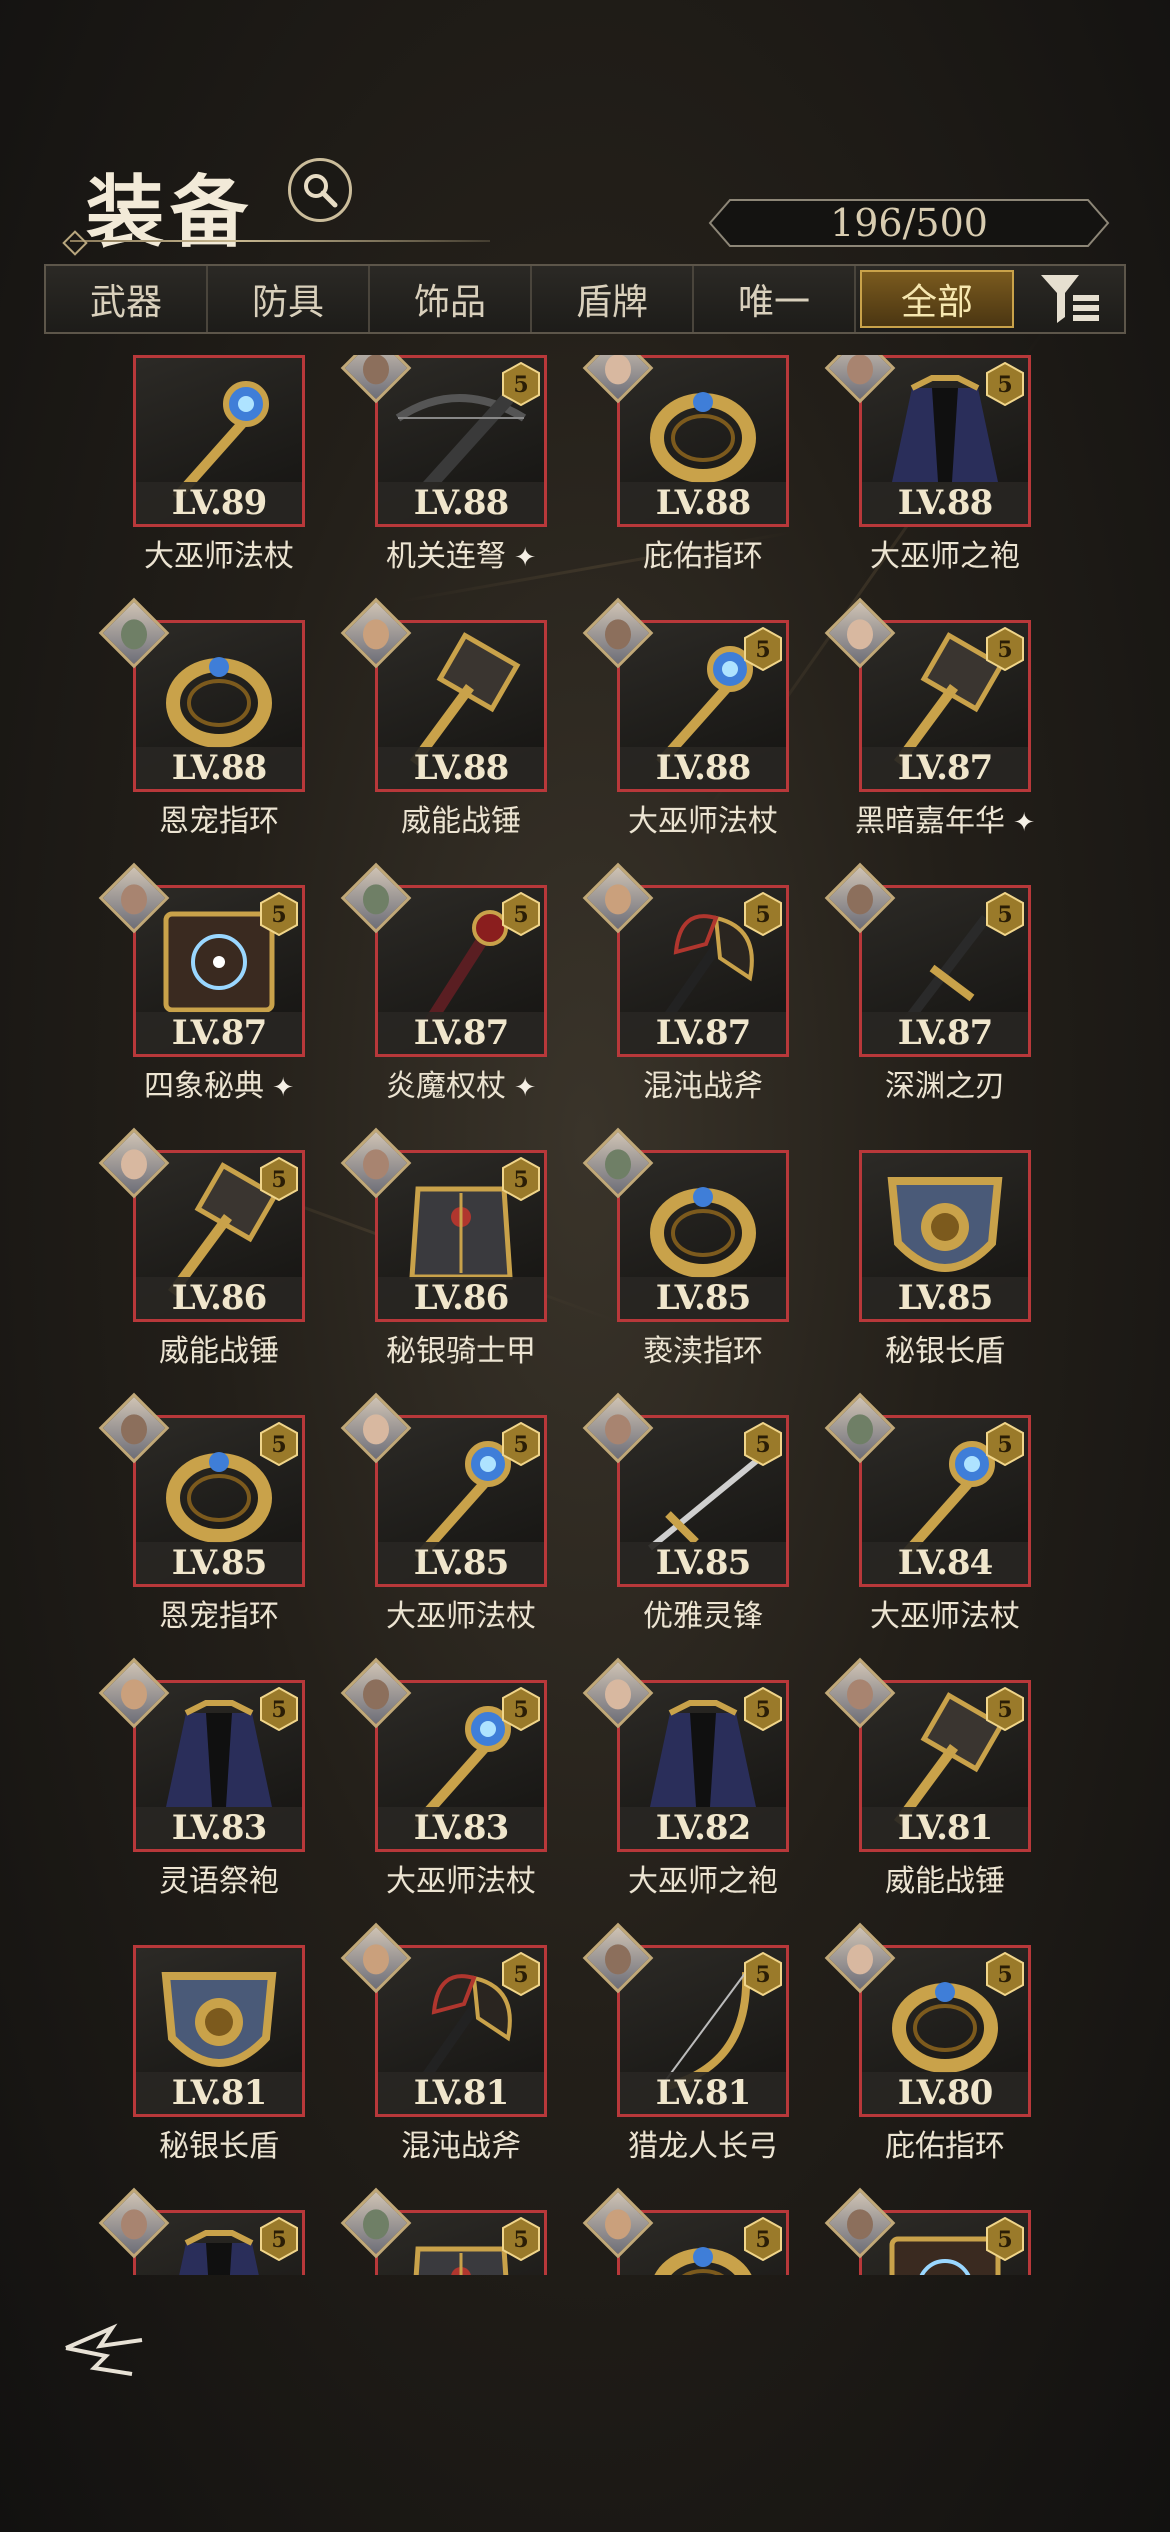 The image size is (1170, 2532). I want to click on equipment-item: LV.88 庇佑指环, so click(685, 464).